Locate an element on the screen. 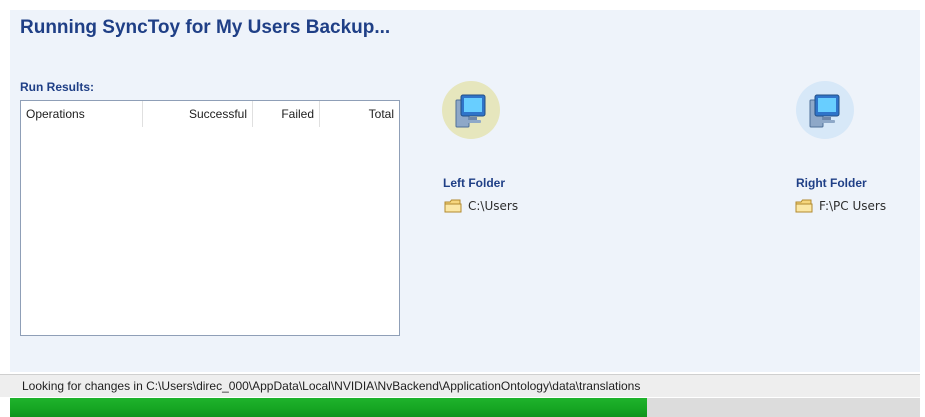 The image size is (925, 417). right-folder-heading: Right Folder is located at coordinates (831, 183).